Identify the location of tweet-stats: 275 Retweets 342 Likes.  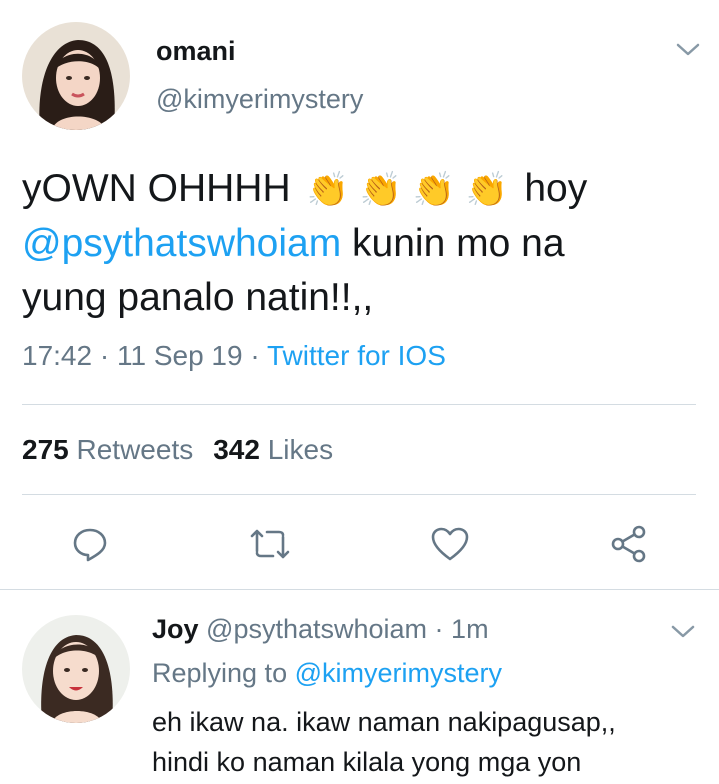
(177, 450).